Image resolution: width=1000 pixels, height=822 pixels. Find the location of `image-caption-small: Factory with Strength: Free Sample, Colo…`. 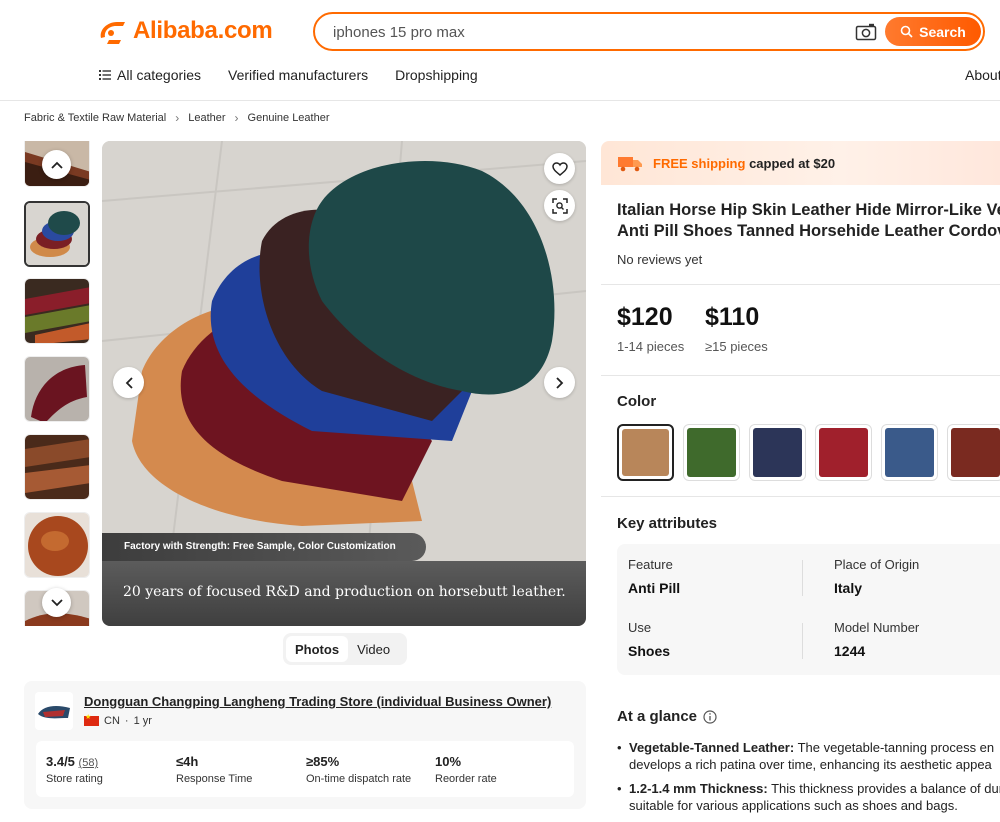

image-caption-small: Factory with Strength: Free Sample, Colo… is located at coordinates (264, 547).